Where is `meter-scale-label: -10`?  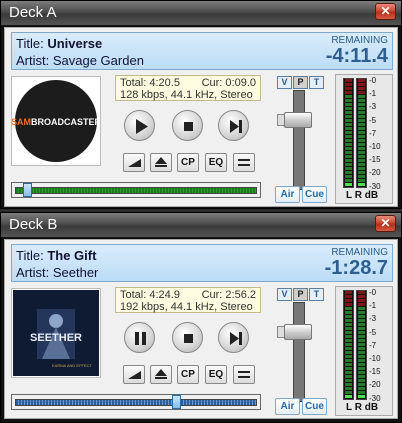 meter-scale-label: -10 is located at coordinates (375, 358).